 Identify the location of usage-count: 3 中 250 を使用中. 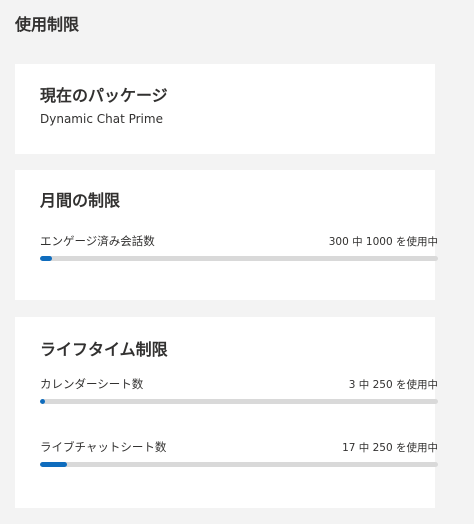
(393, 385).